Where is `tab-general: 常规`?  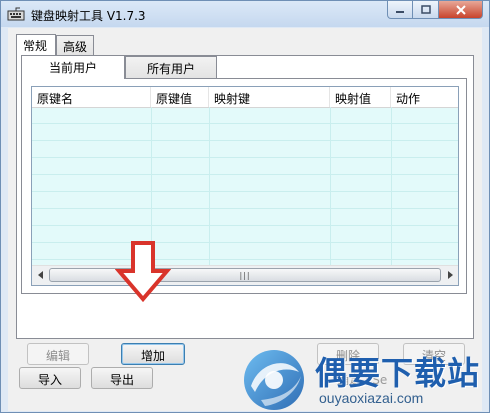
tab-general: 常规 is located at coordinates (36, 45).